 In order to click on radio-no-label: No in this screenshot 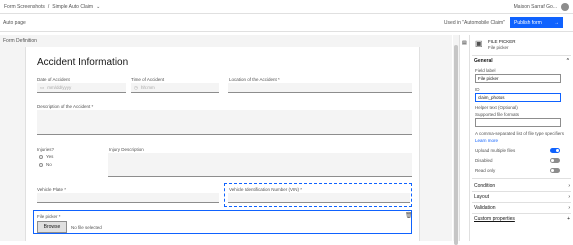, I will do `click(49, 164)`.